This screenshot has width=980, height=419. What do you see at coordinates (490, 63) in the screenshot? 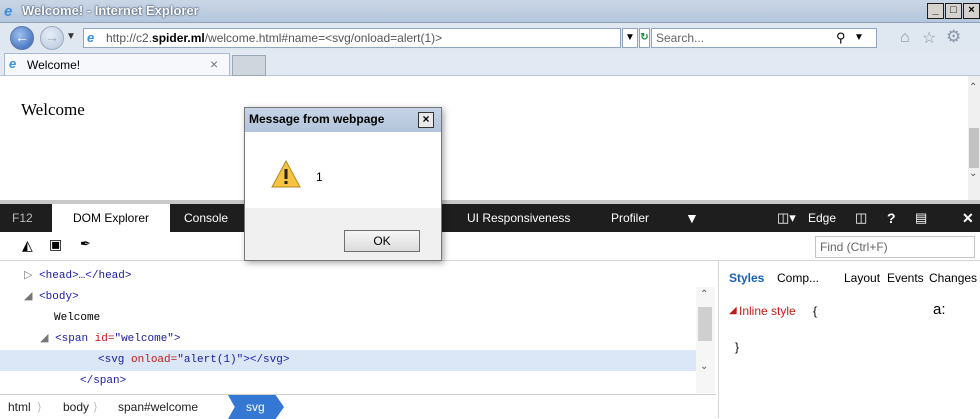
I see `tab-bar: e Welcome! ×` at bounding box center [490, 63].